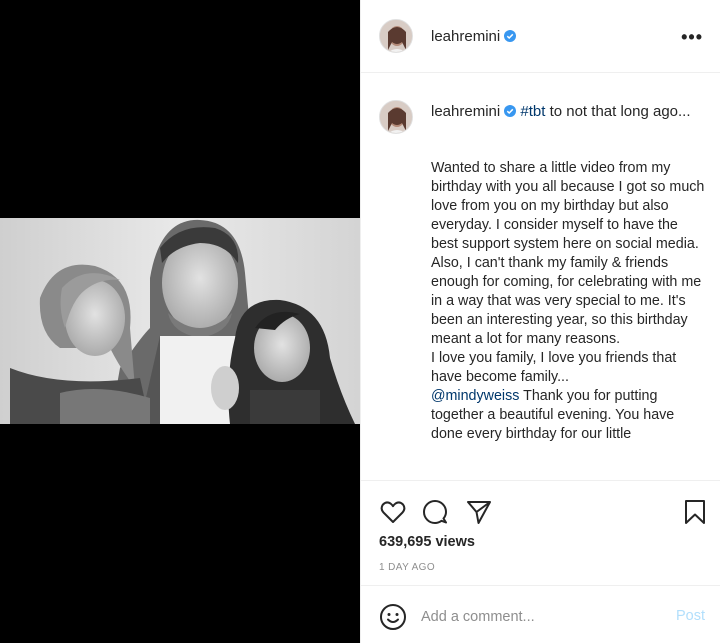 The image size is (720, 643). I want to click on hashtag-link: #tbt, so click(532, 111).